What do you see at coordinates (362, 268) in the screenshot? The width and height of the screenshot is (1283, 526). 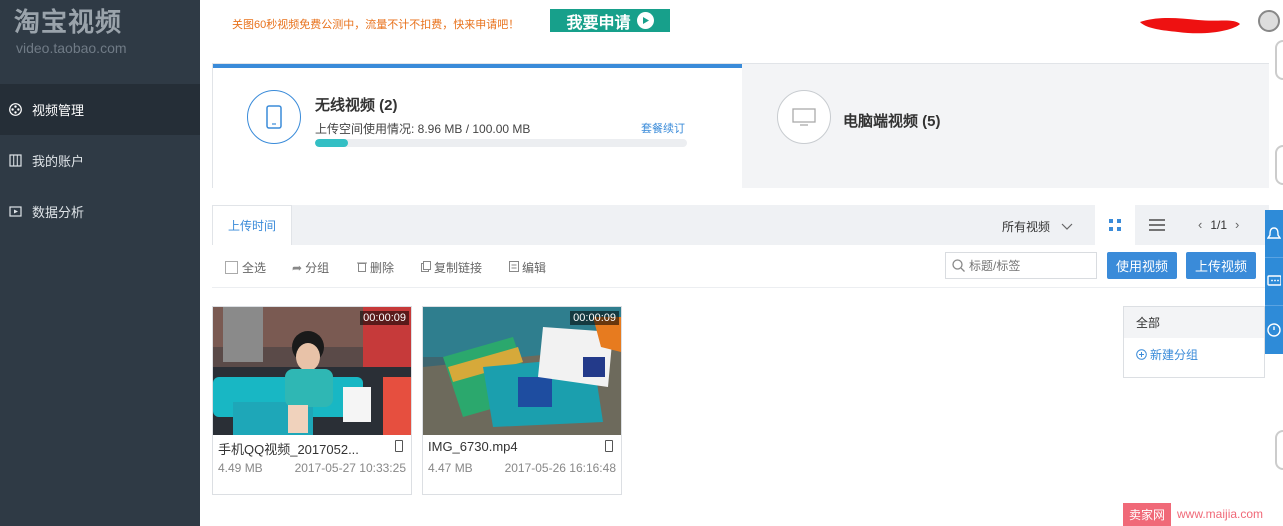 I see `trash-icon` at bounding box center [362, 268].